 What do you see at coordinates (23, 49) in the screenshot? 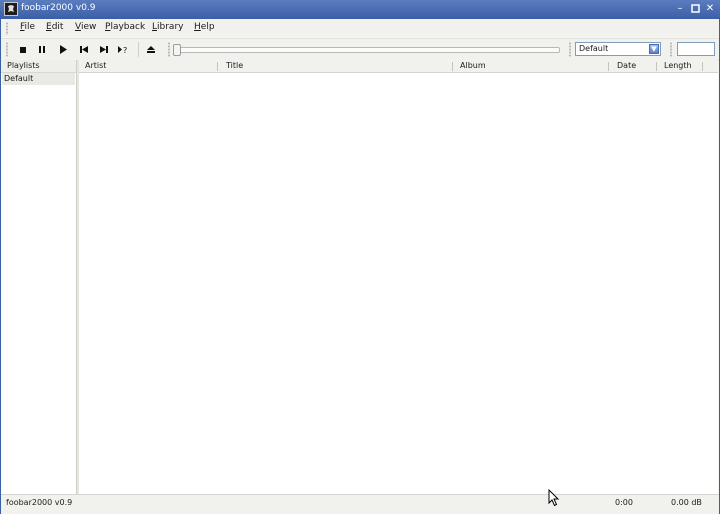
I see `stop-icon` at bounding box center [23, 49].